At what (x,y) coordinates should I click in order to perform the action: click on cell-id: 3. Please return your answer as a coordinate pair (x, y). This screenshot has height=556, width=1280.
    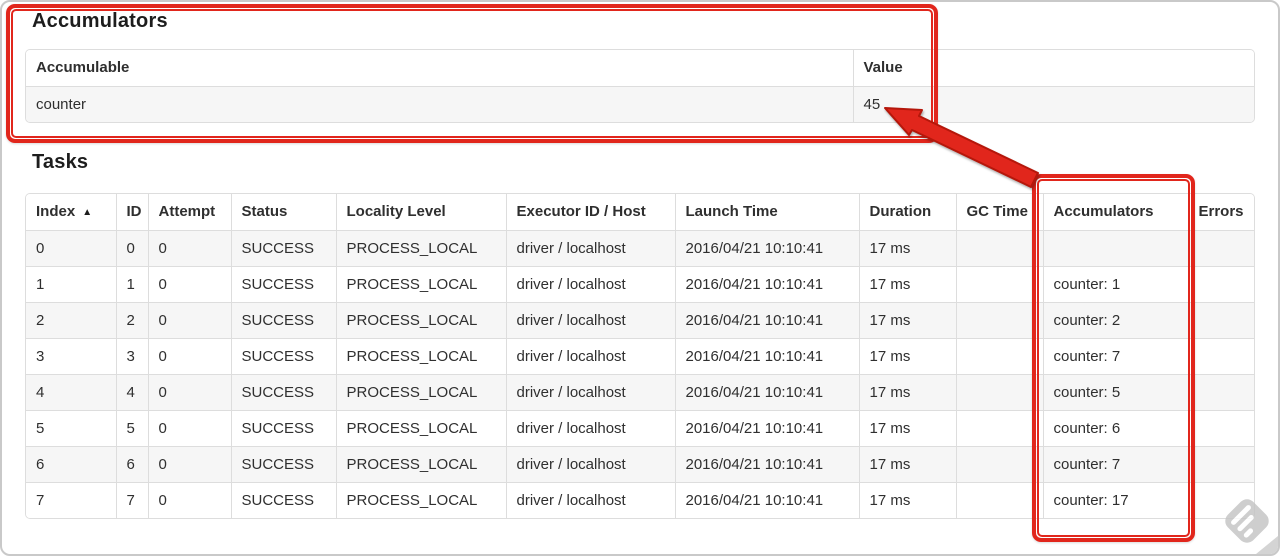
    Looking at the image, I should click on (131, 355).